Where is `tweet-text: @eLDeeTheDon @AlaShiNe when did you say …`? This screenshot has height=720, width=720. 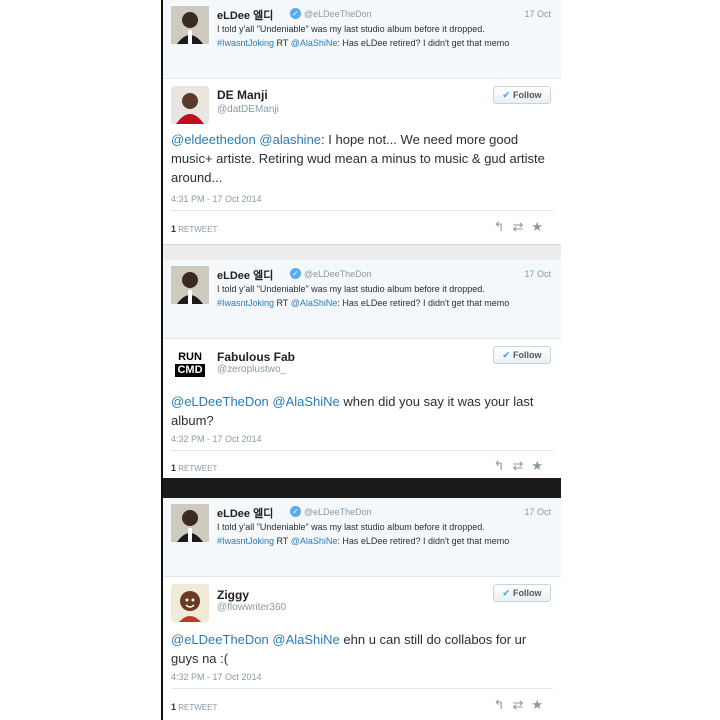 tweet-text: @eLDeeTheDon @AlaShiNe when did you say … is located at coordinates (352, 411).